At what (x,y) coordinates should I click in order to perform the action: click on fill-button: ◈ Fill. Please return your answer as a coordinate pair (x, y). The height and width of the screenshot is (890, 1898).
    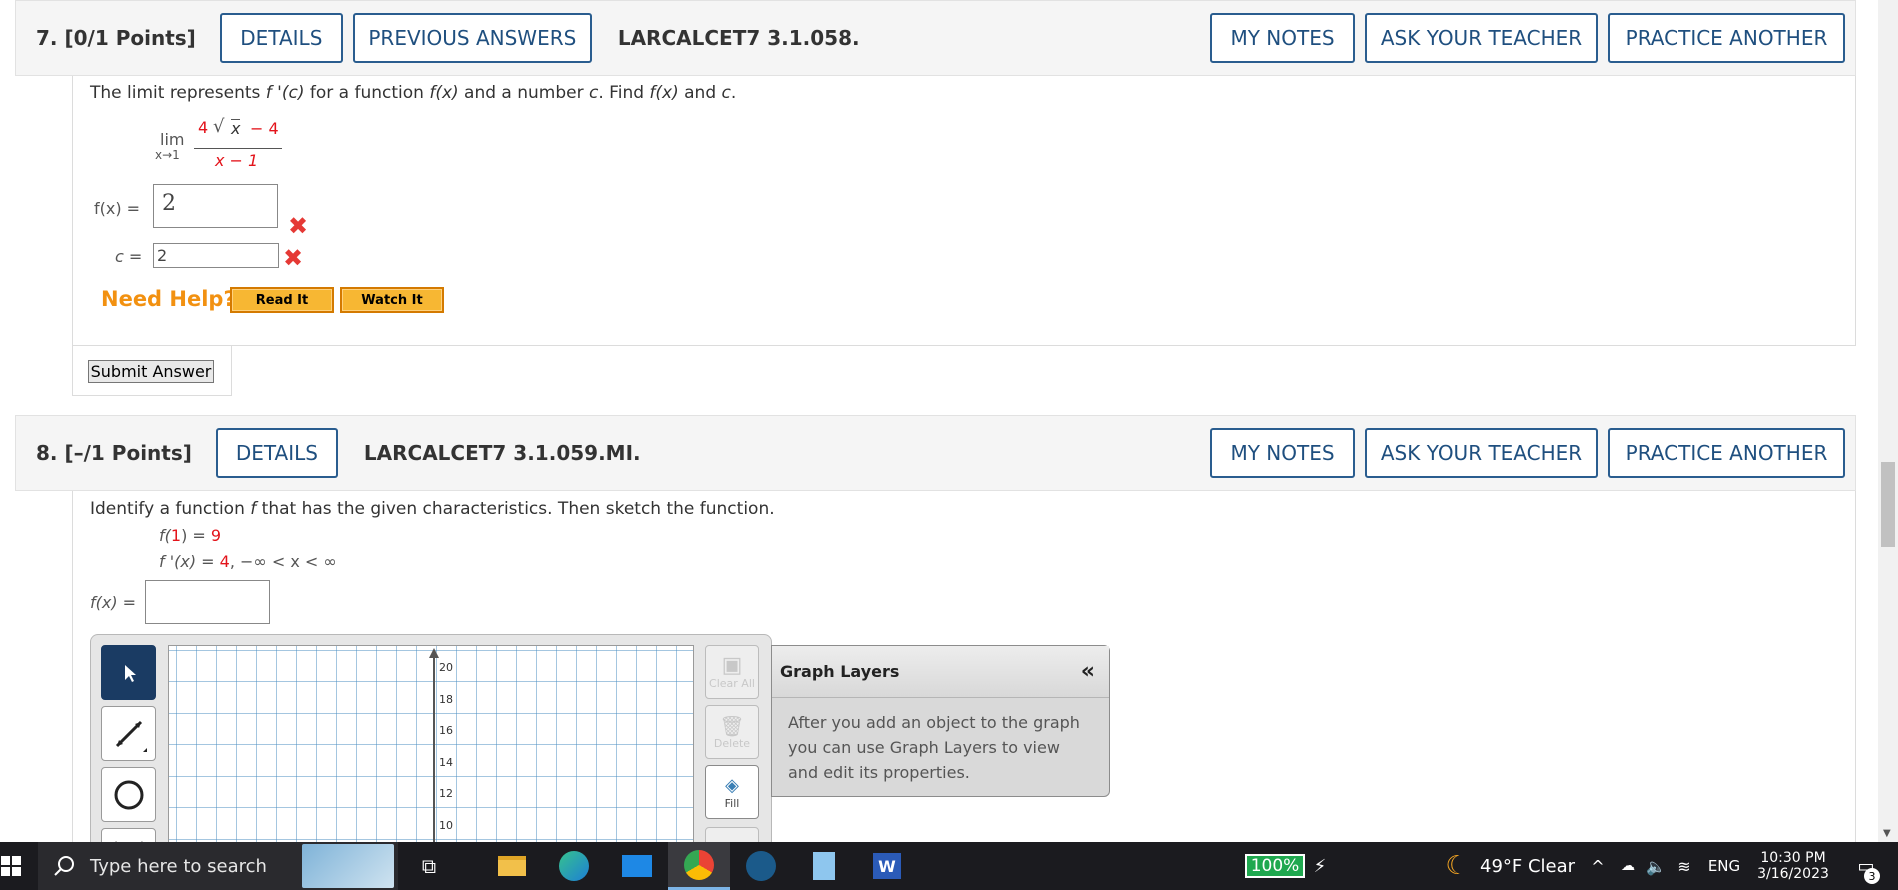
    Looking at the image, I should click on (732, 792).